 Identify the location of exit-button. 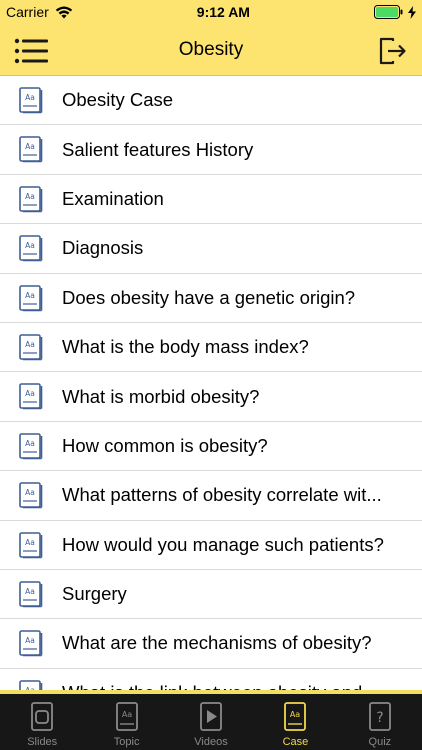
(393, 51).